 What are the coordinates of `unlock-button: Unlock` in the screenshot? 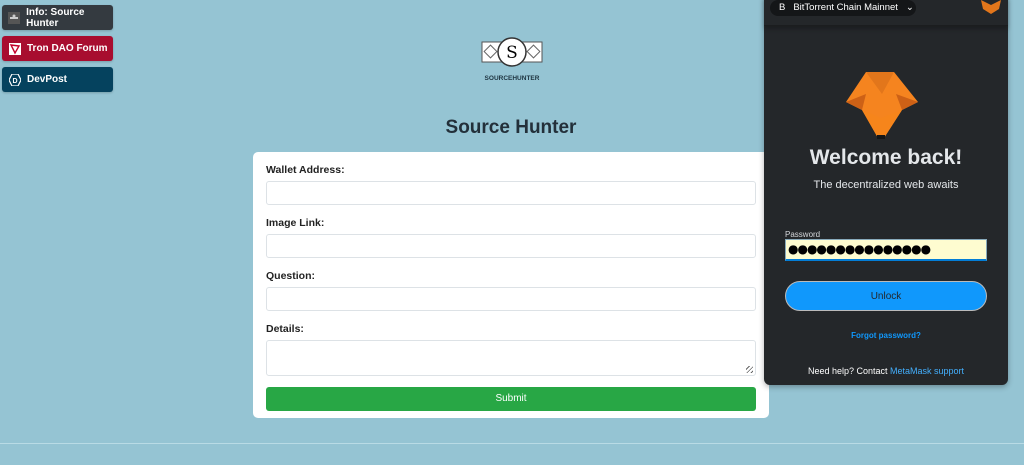 It's located at (886, 296).